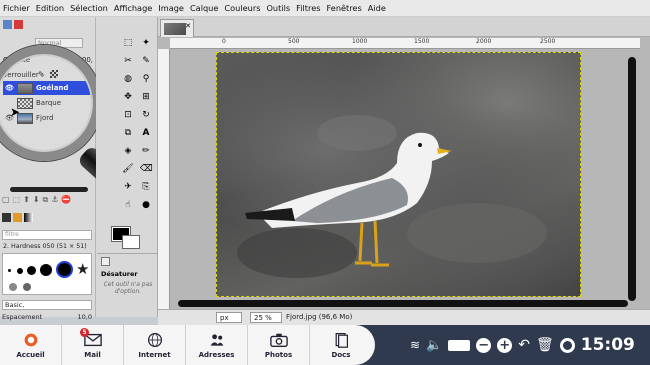 The width and height of the screenshot is (650, 365). Describe the element at coordinates (146, 97) in the screenshot. I see `align-tool-icon: ⊞` at that location.